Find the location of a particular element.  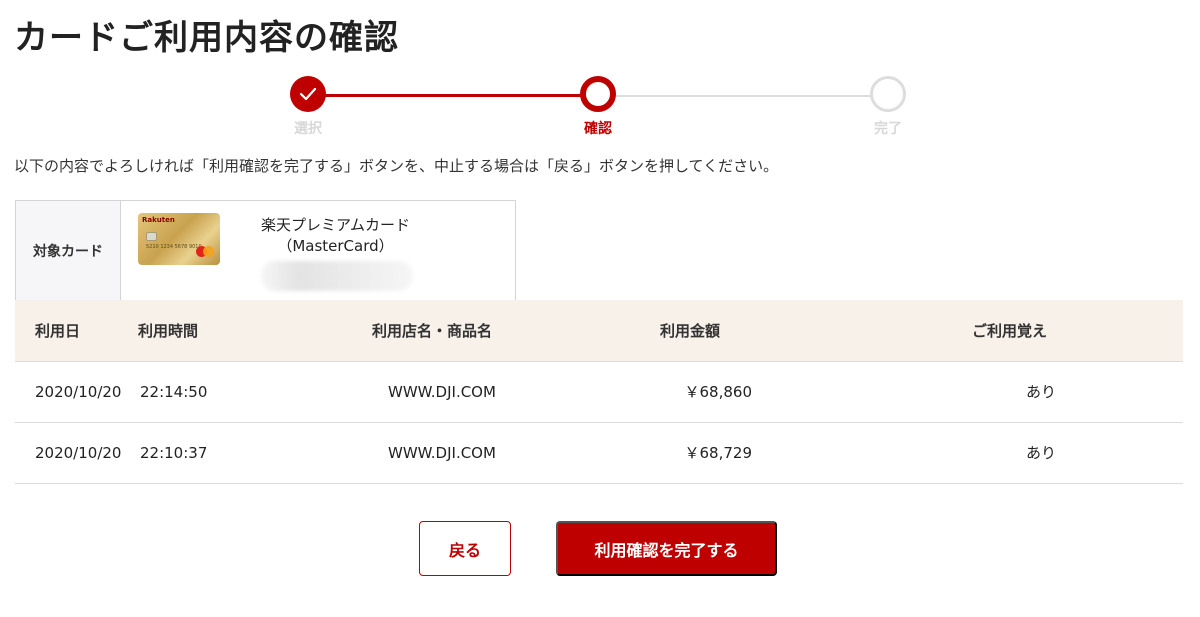

mastercard-logo-icon is located at coordinates (205, 251).